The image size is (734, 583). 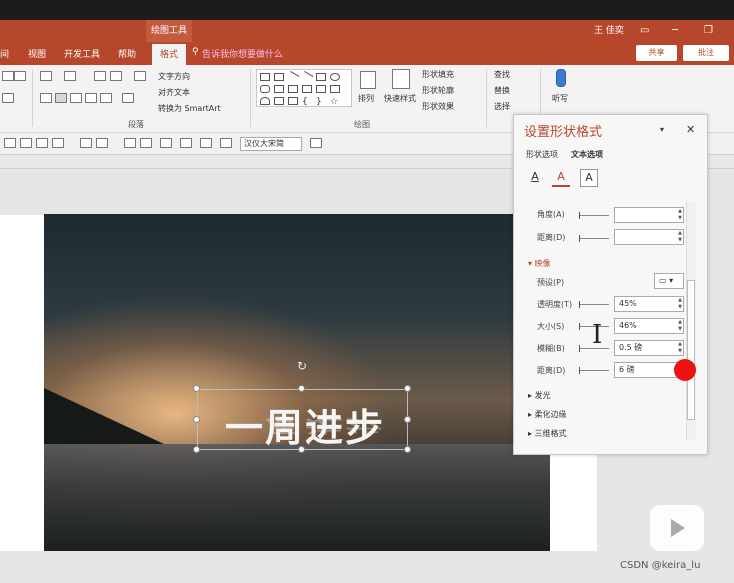 What do you see at coordinates (8, 76) in the screenshot?
I see `font-size-icon` at bounding box center [8, 76].